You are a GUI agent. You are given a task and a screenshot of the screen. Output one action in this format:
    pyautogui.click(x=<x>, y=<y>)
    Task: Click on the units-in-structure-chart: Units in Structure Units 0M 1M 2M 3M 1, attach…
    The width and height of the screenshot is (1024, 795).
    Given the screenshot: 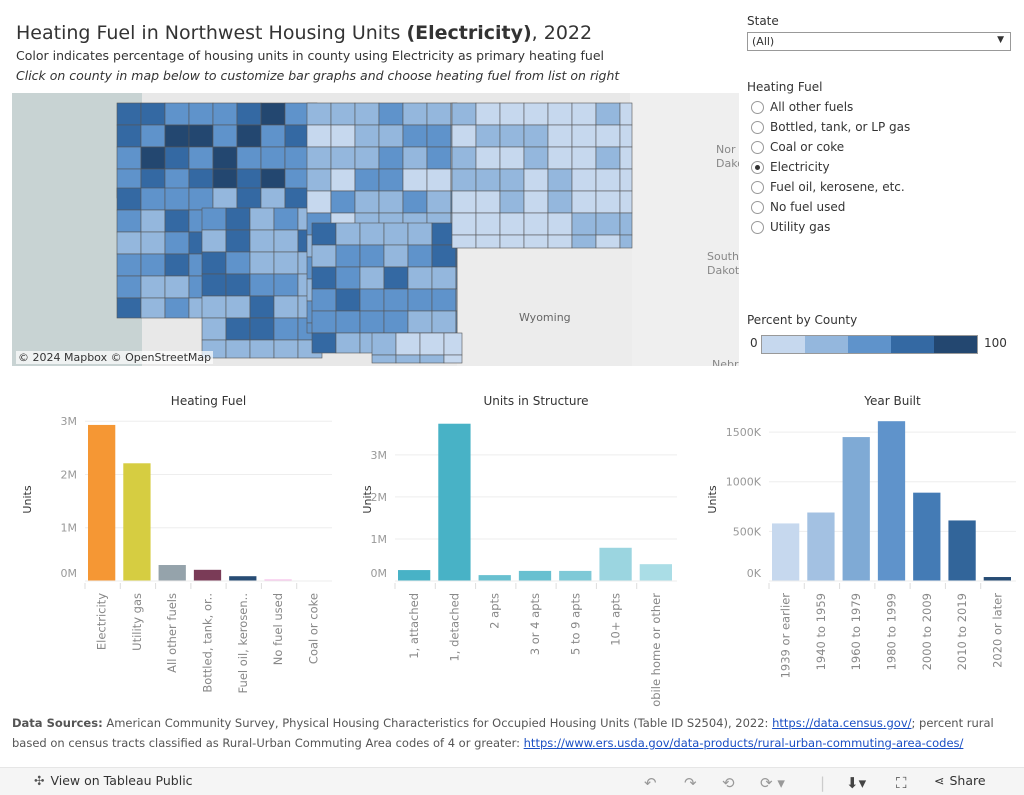 What is the action you would take?
    pyautogui.click(x=512, y=552)
    